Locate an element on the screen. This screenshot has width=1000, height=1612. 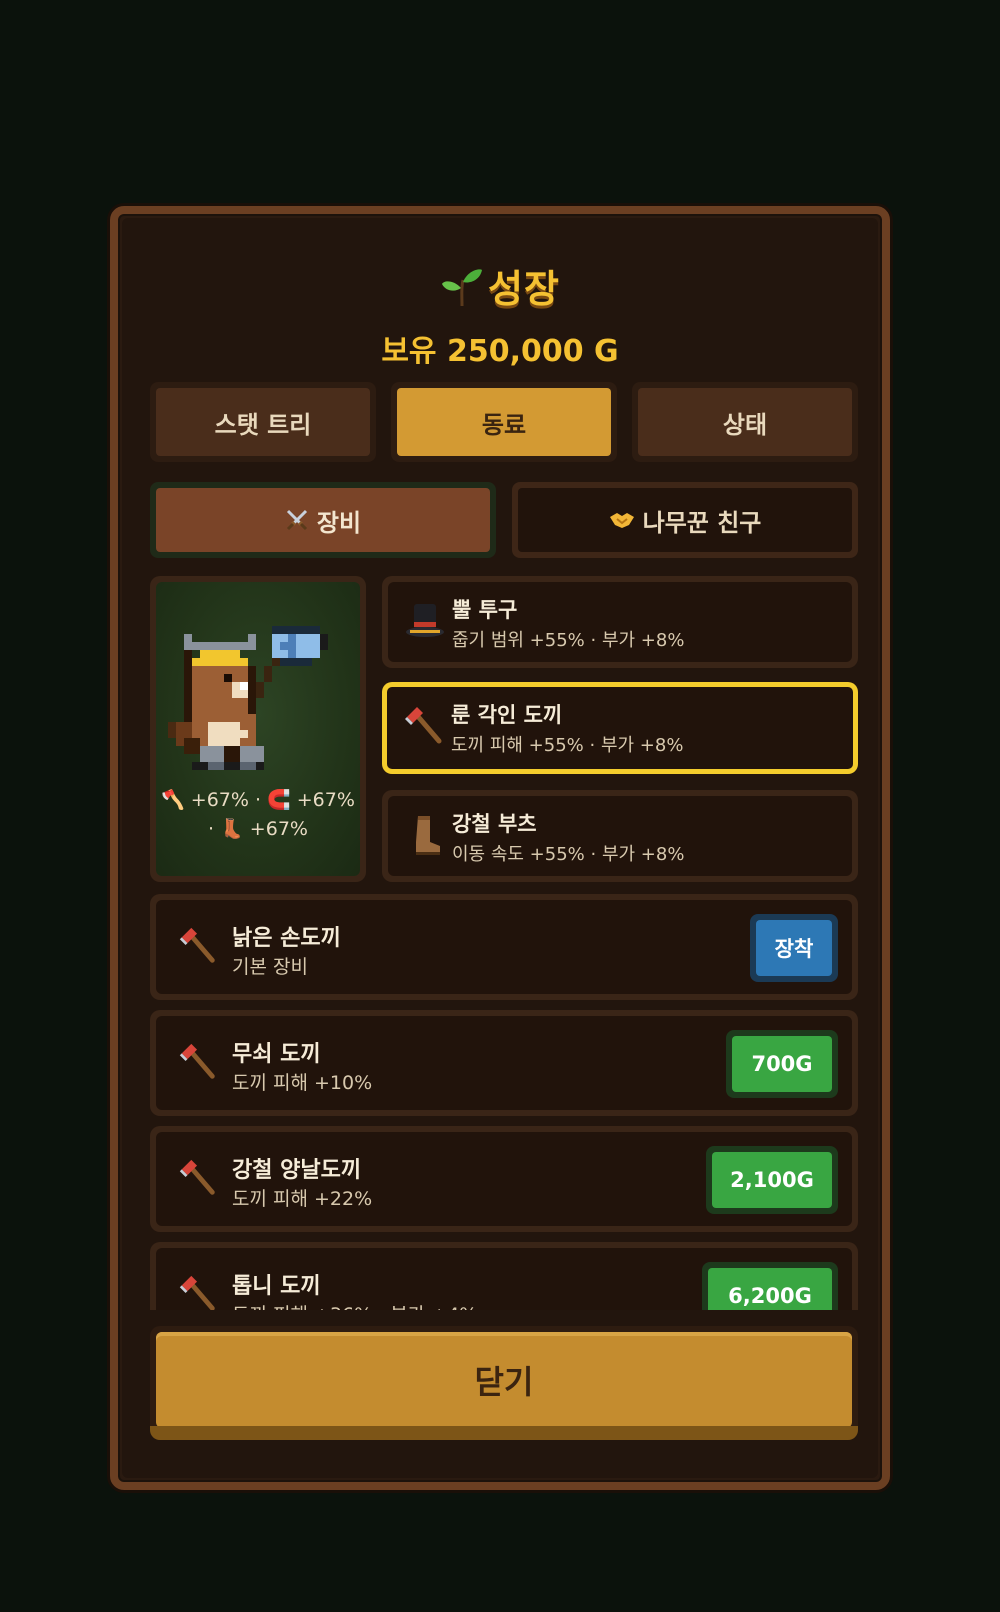
buy-button: 2,100G is located at coordinates (772, 1180).